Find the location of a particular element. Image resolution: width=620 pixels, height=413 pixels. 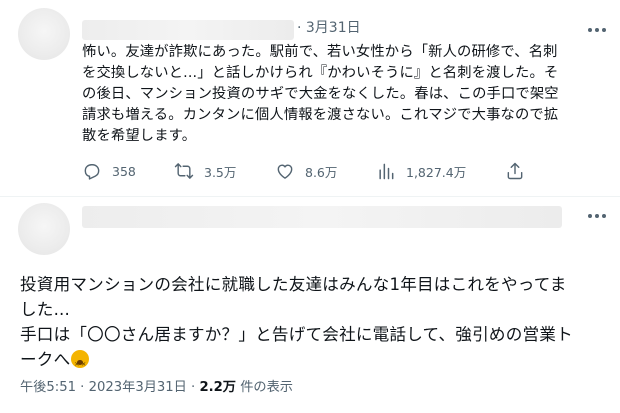

like-button: 8.6万 is located at coordinates (306, 171).